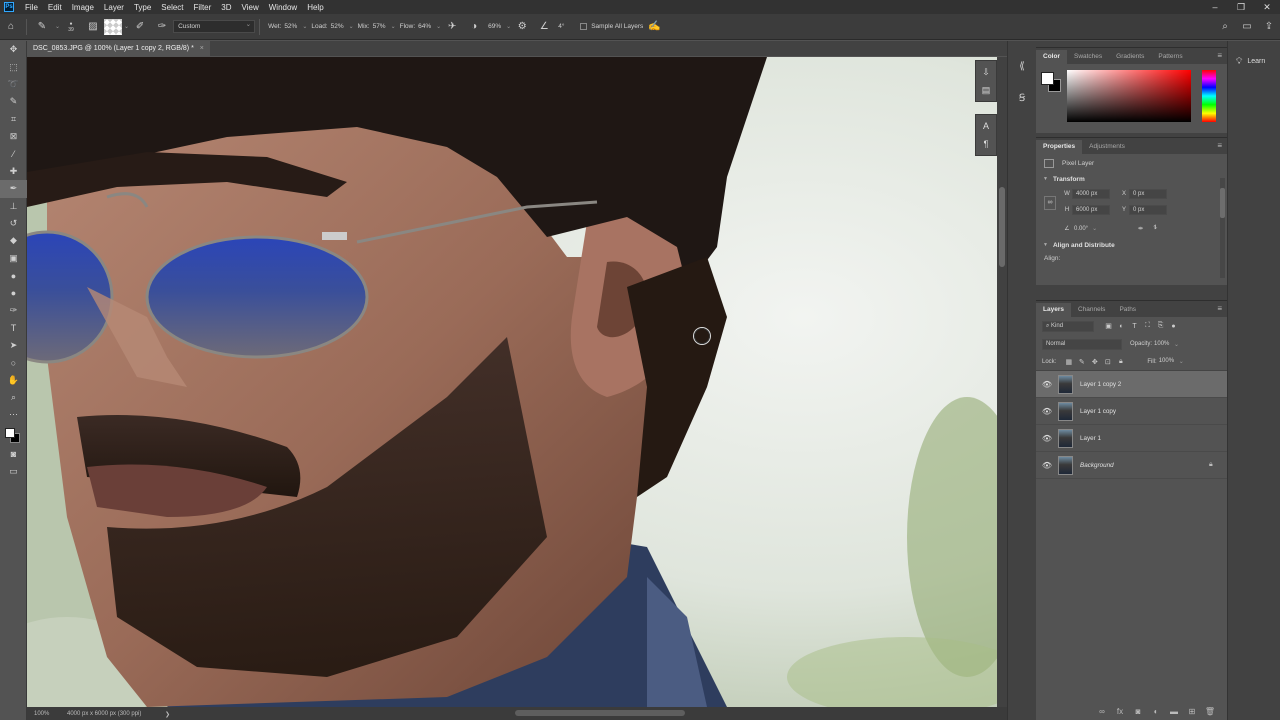 Image resolution: width=1280 pixels, height=720 pixels. Describe the element at coordinates (1131, 411) in the screenshot. I see `layer-row: 👁︎ Layer 1 copy` at that location.